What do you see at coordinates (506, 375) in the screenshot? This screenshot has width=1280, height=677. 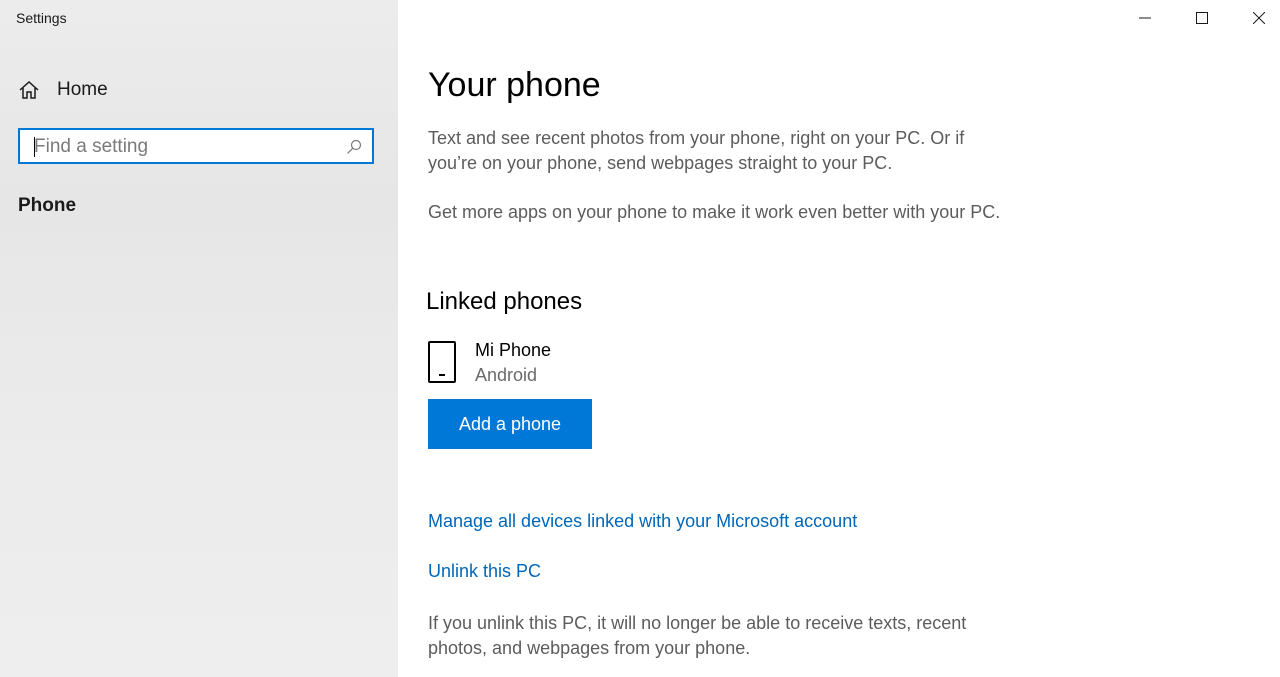 I see `device-os: Android` at bounding box center [506, 375].